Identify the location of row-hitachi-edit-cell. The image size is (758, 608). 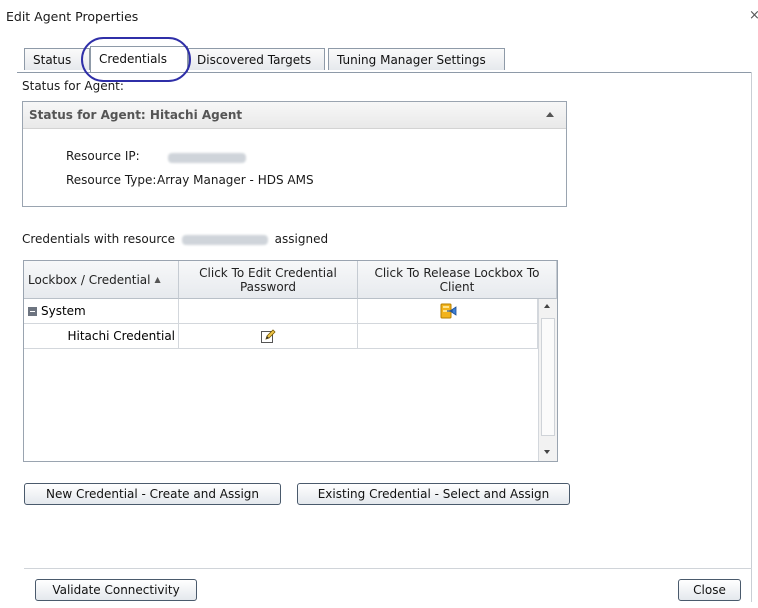
(268, 336).